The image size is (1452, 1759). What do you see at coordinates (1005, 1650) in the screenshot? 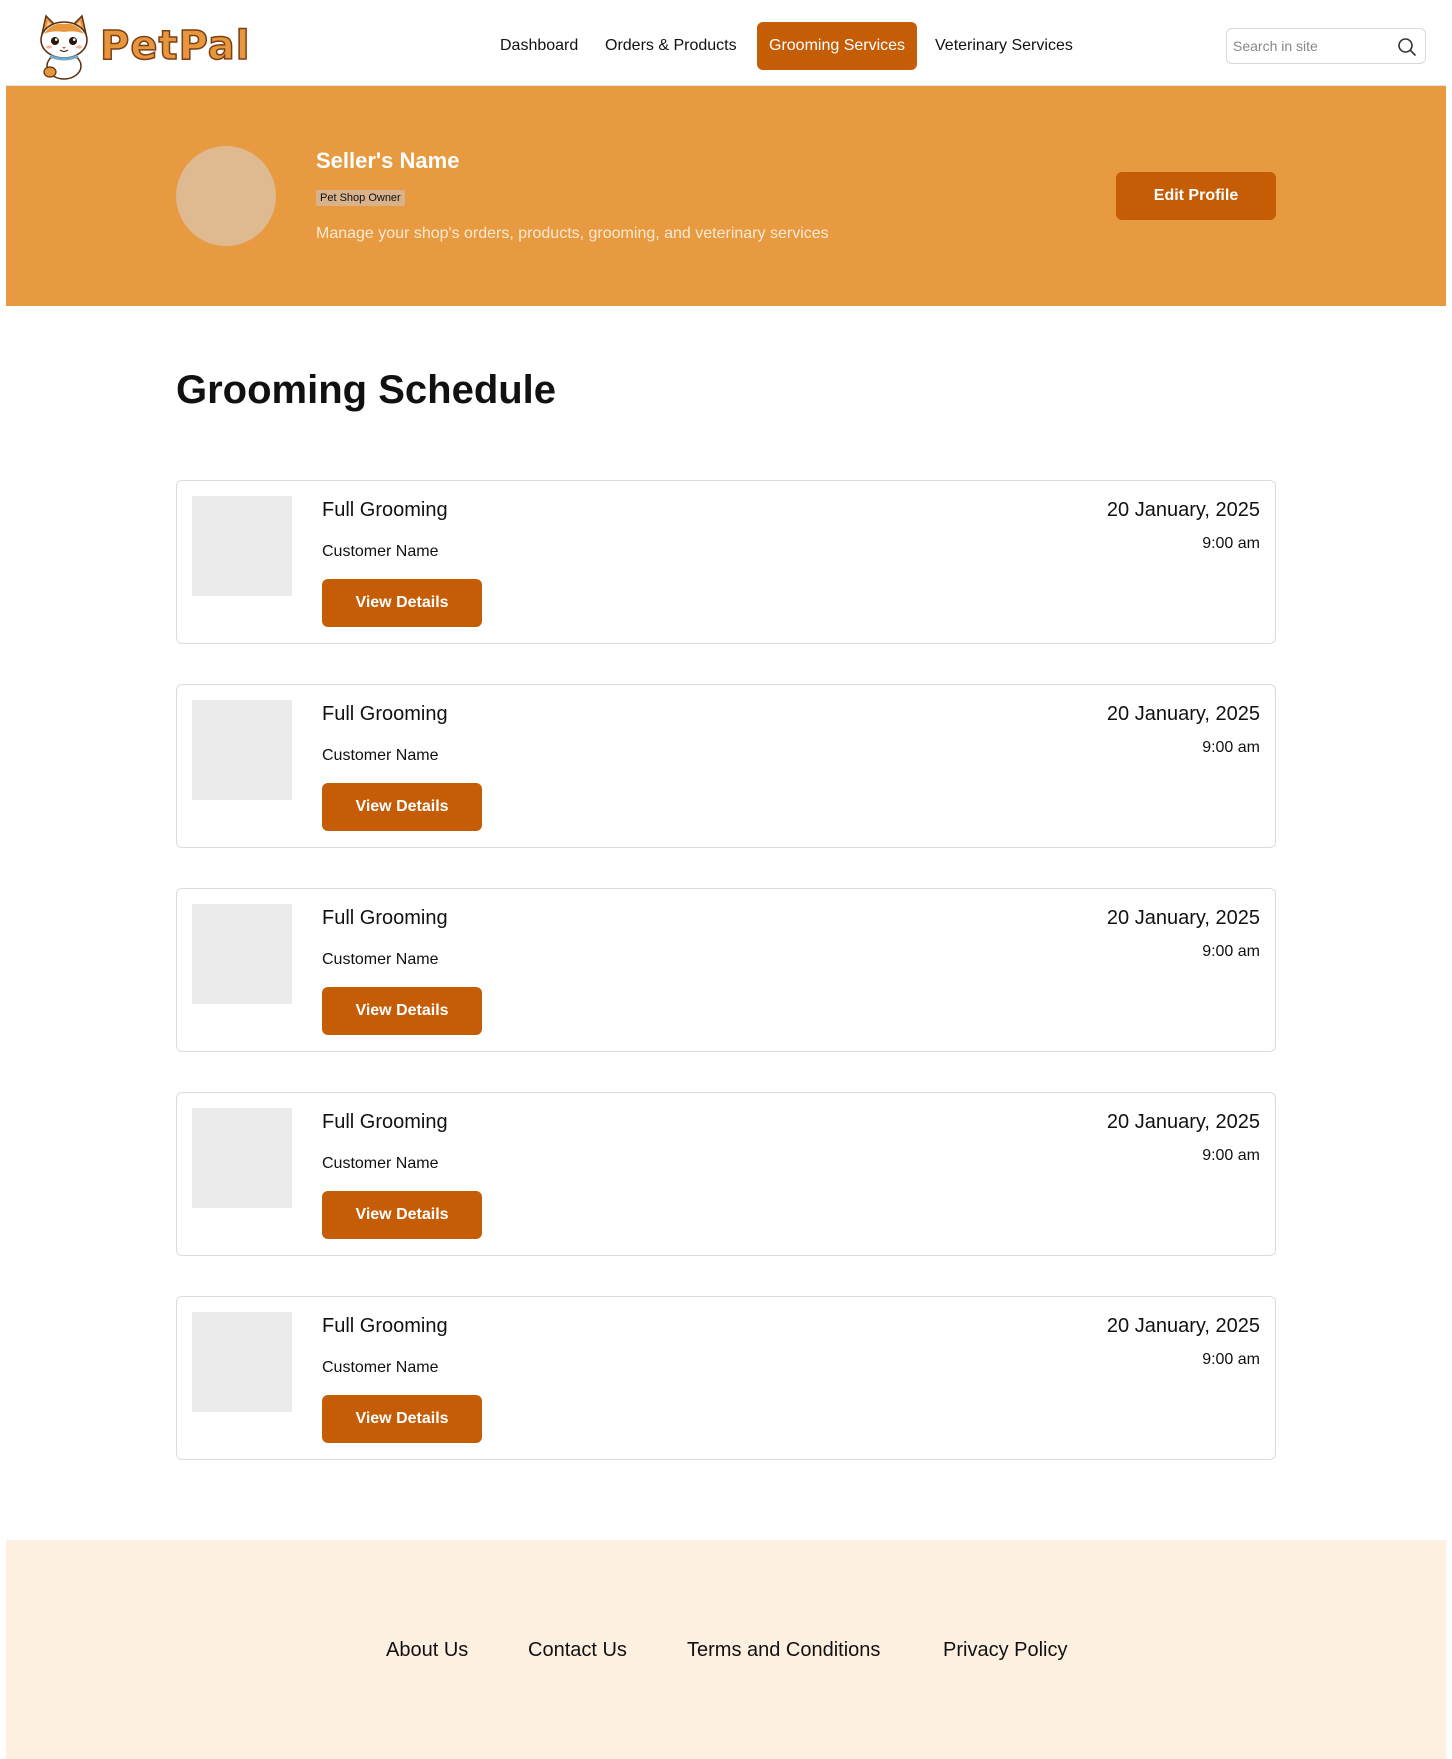
I see `footer-link-privacy-policy: Privacy Policy` at bounding box center [1005, 1650].